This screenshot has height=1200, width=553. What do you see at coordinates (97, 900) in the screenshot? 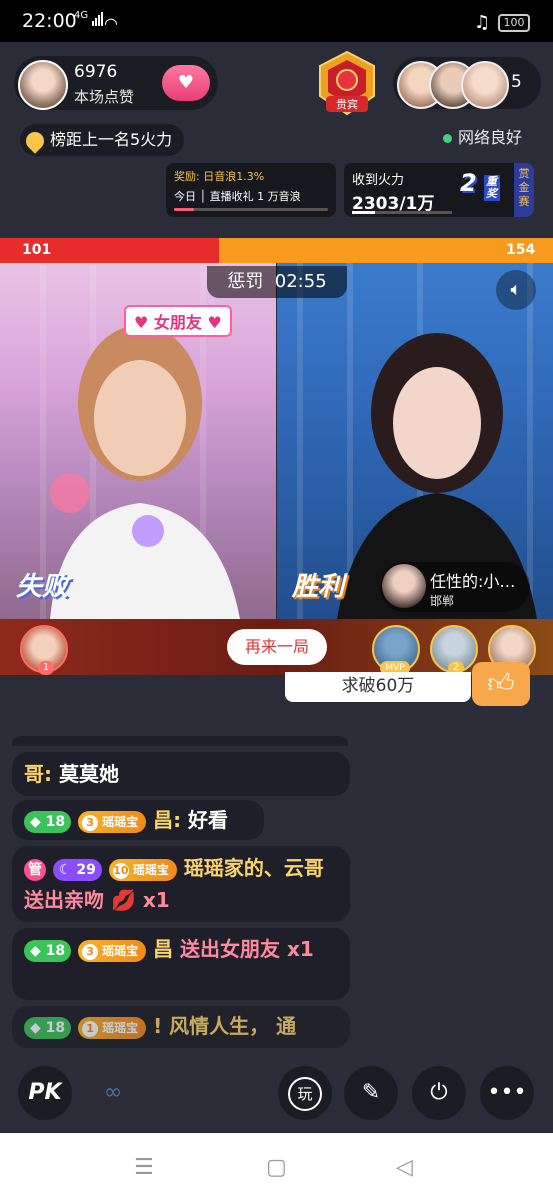
I see `chat-gift-text: 送出亲吻 💋 x1` at bounding box center [97, 900].